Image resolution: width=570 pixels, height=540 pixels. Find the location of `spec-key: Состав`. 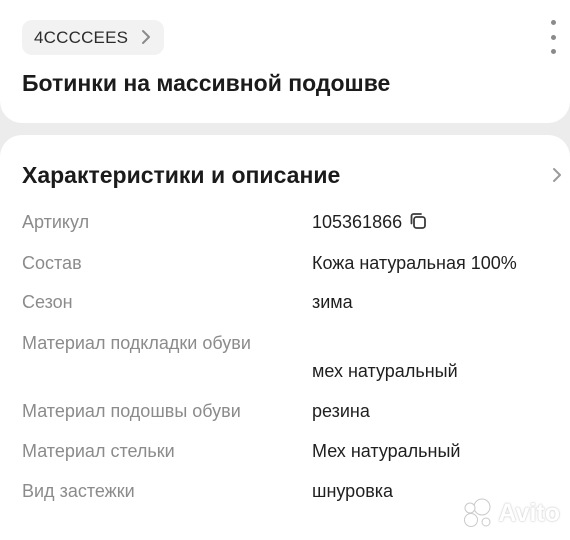

spec-key: Состав is located at coordinates (52, 263).